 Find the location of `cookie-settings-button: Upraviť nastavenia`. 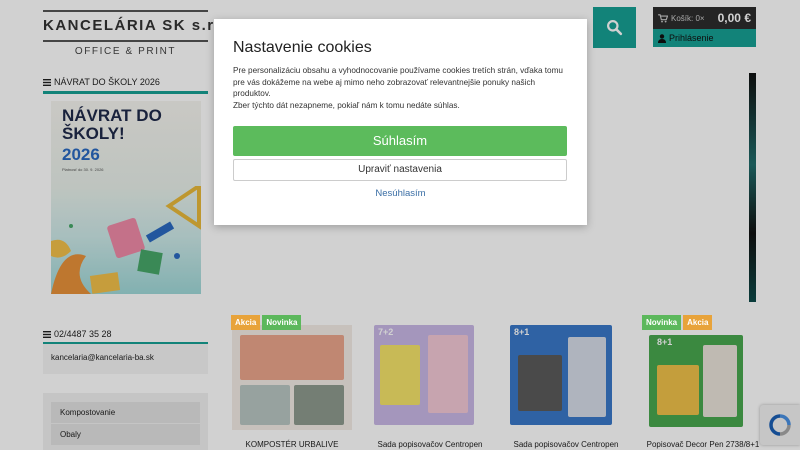

cookie-settings-button: Upraviť nastavenia is located at coordinates (400, 169).